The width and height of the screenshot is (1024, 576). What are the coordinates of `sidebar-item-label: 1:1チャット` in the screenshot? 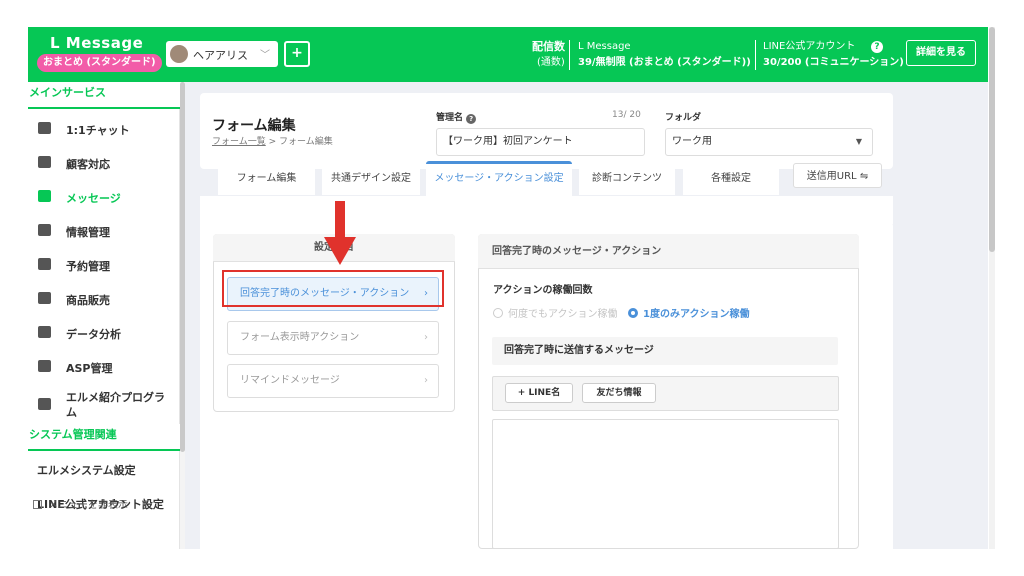 It's located at (98, 130).